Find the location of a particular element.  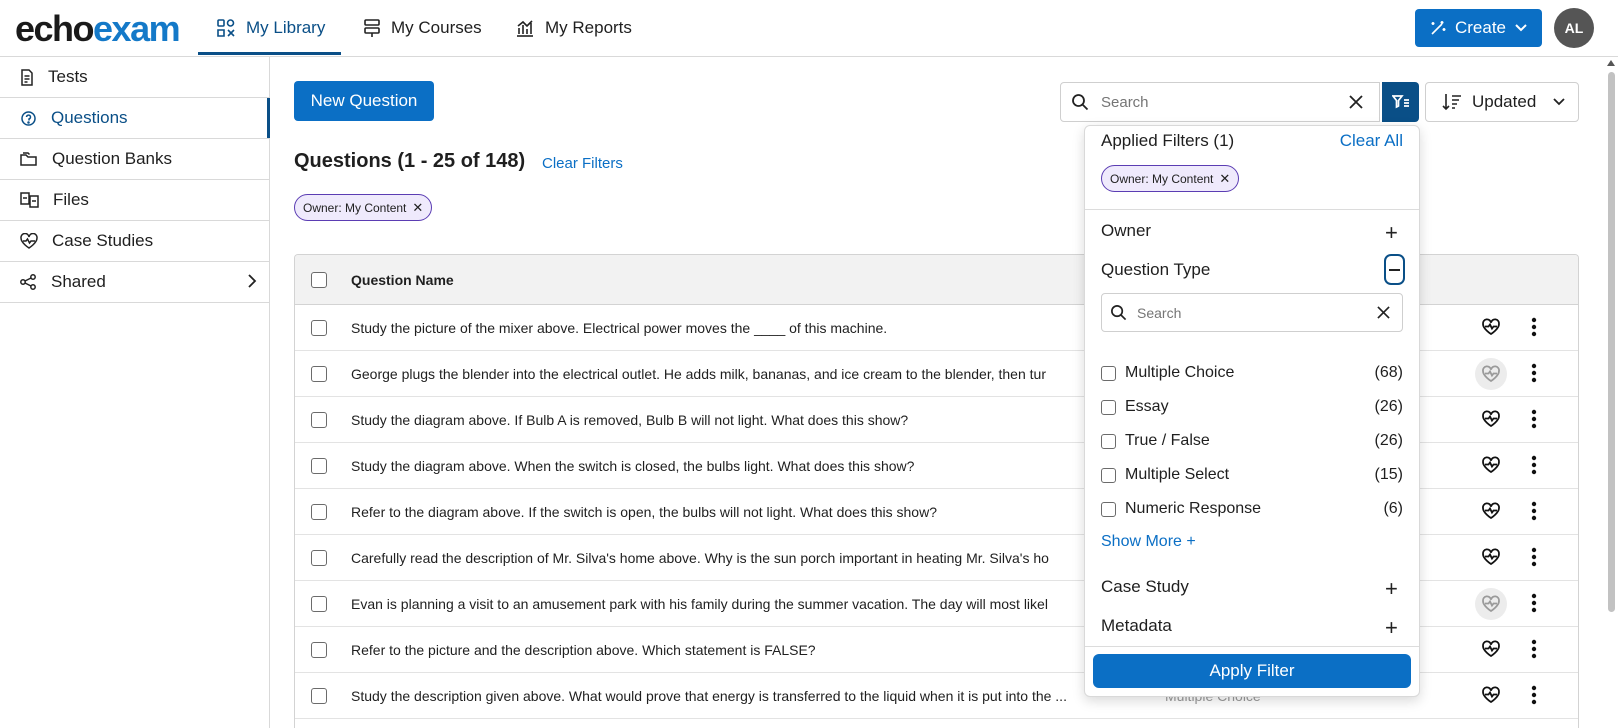

question-type-search-box is located at coordinates (1252, 312).